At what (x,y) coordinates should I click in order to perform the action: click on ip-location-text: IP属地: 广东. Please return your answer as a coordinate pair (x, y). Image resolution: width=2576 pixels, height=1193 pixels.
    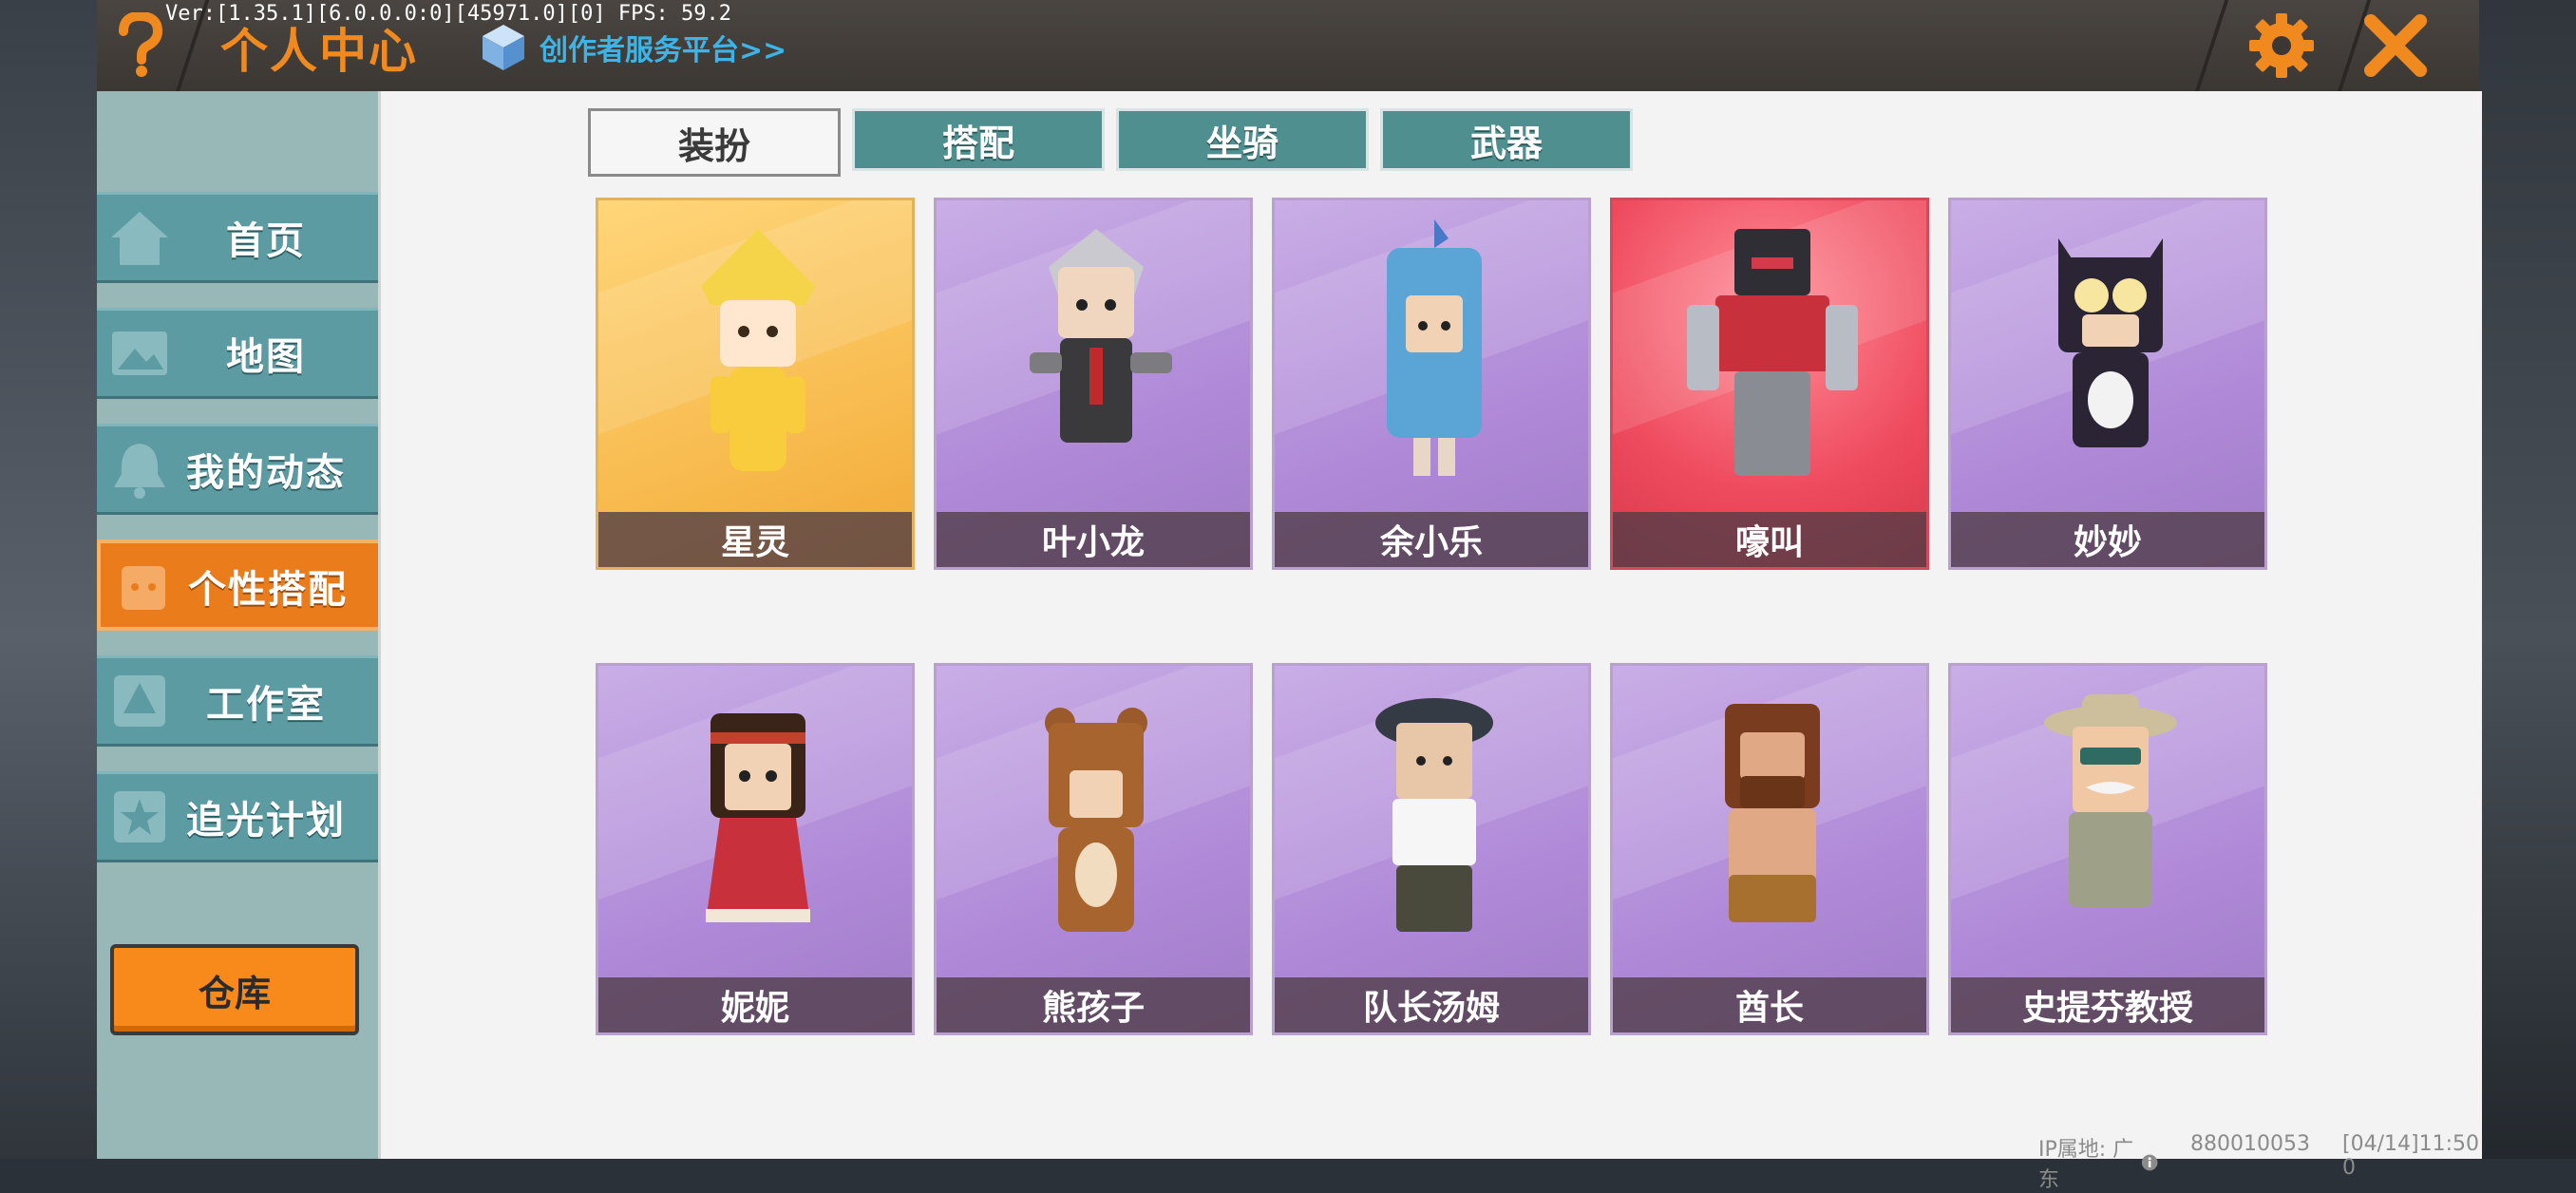
    Looking at the image, I should click on (2086, 1165).